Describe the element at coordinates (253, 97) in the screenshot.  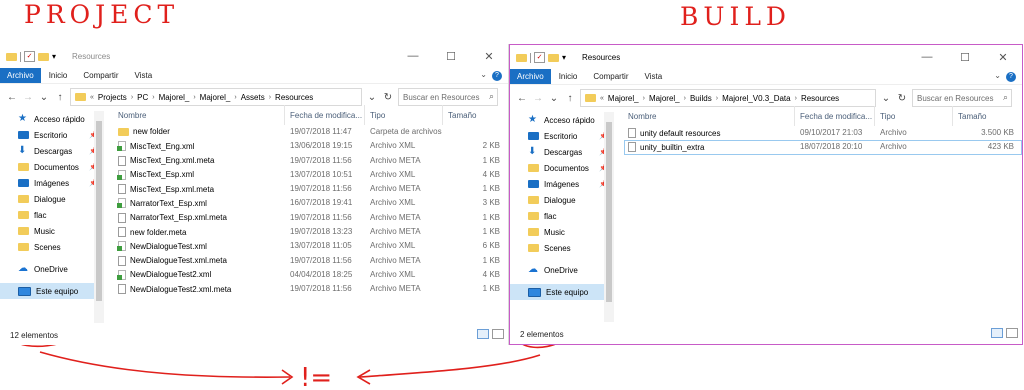
I see `breadcrumb-item: Assets` at that location.